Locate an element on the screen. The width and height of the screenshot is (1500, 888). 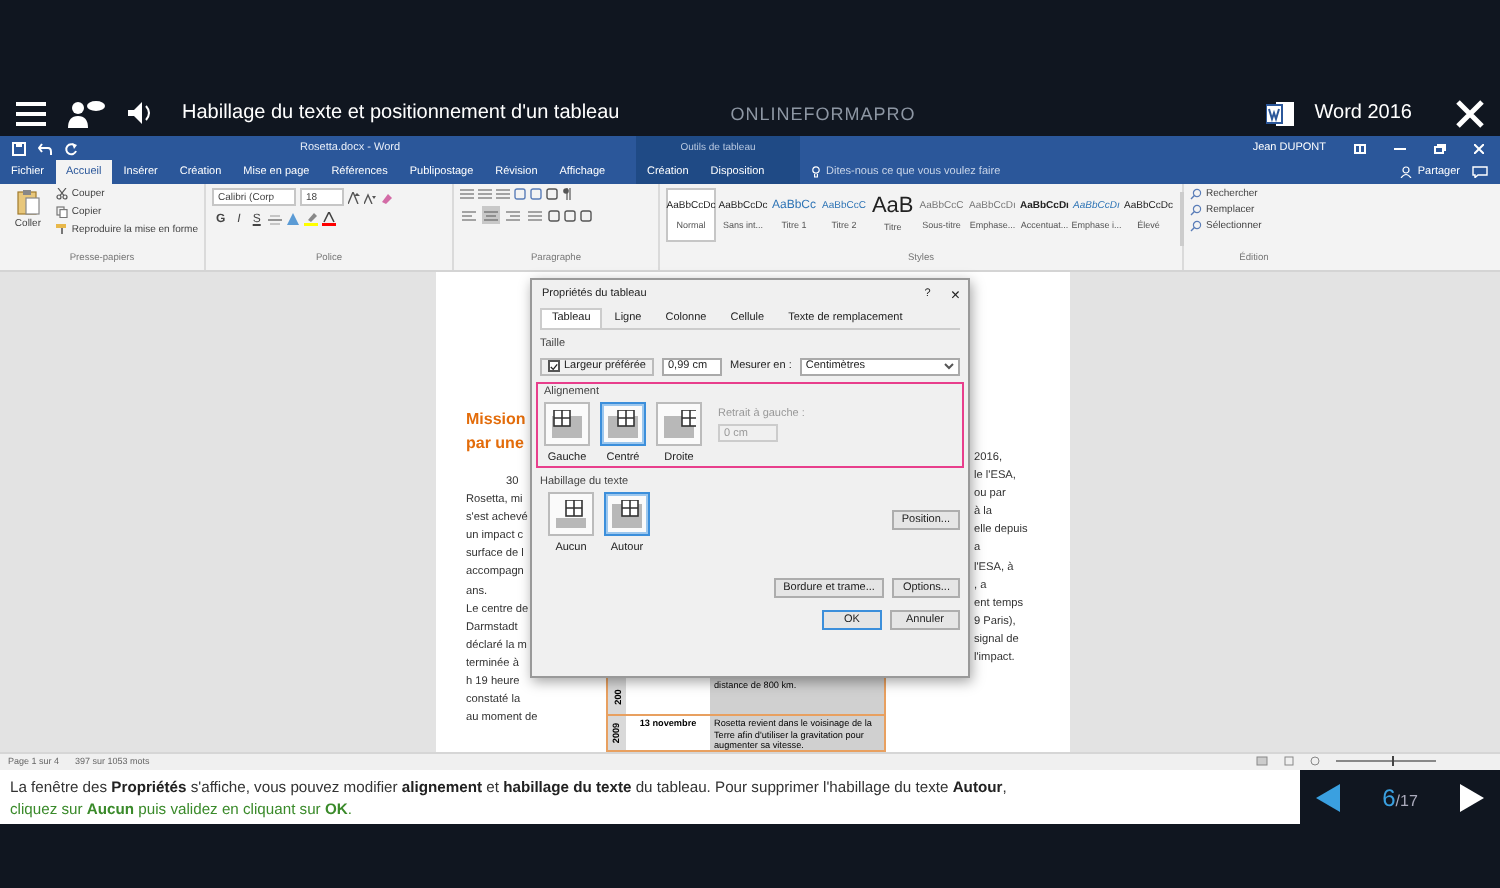
redo-icon is located at coordinates (71, 148).